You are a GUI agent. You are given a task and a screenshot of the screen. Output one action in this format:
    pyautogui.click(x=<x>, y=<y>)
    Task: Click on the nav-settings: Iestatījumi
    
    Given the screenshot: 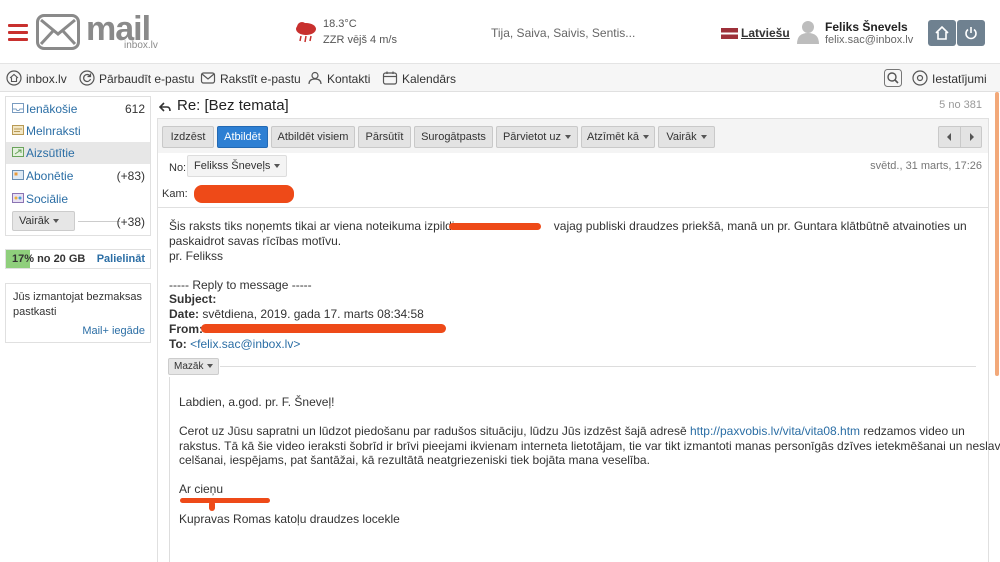 What is the action you would take?
    pyautogui.click(x=949, y=78)
    